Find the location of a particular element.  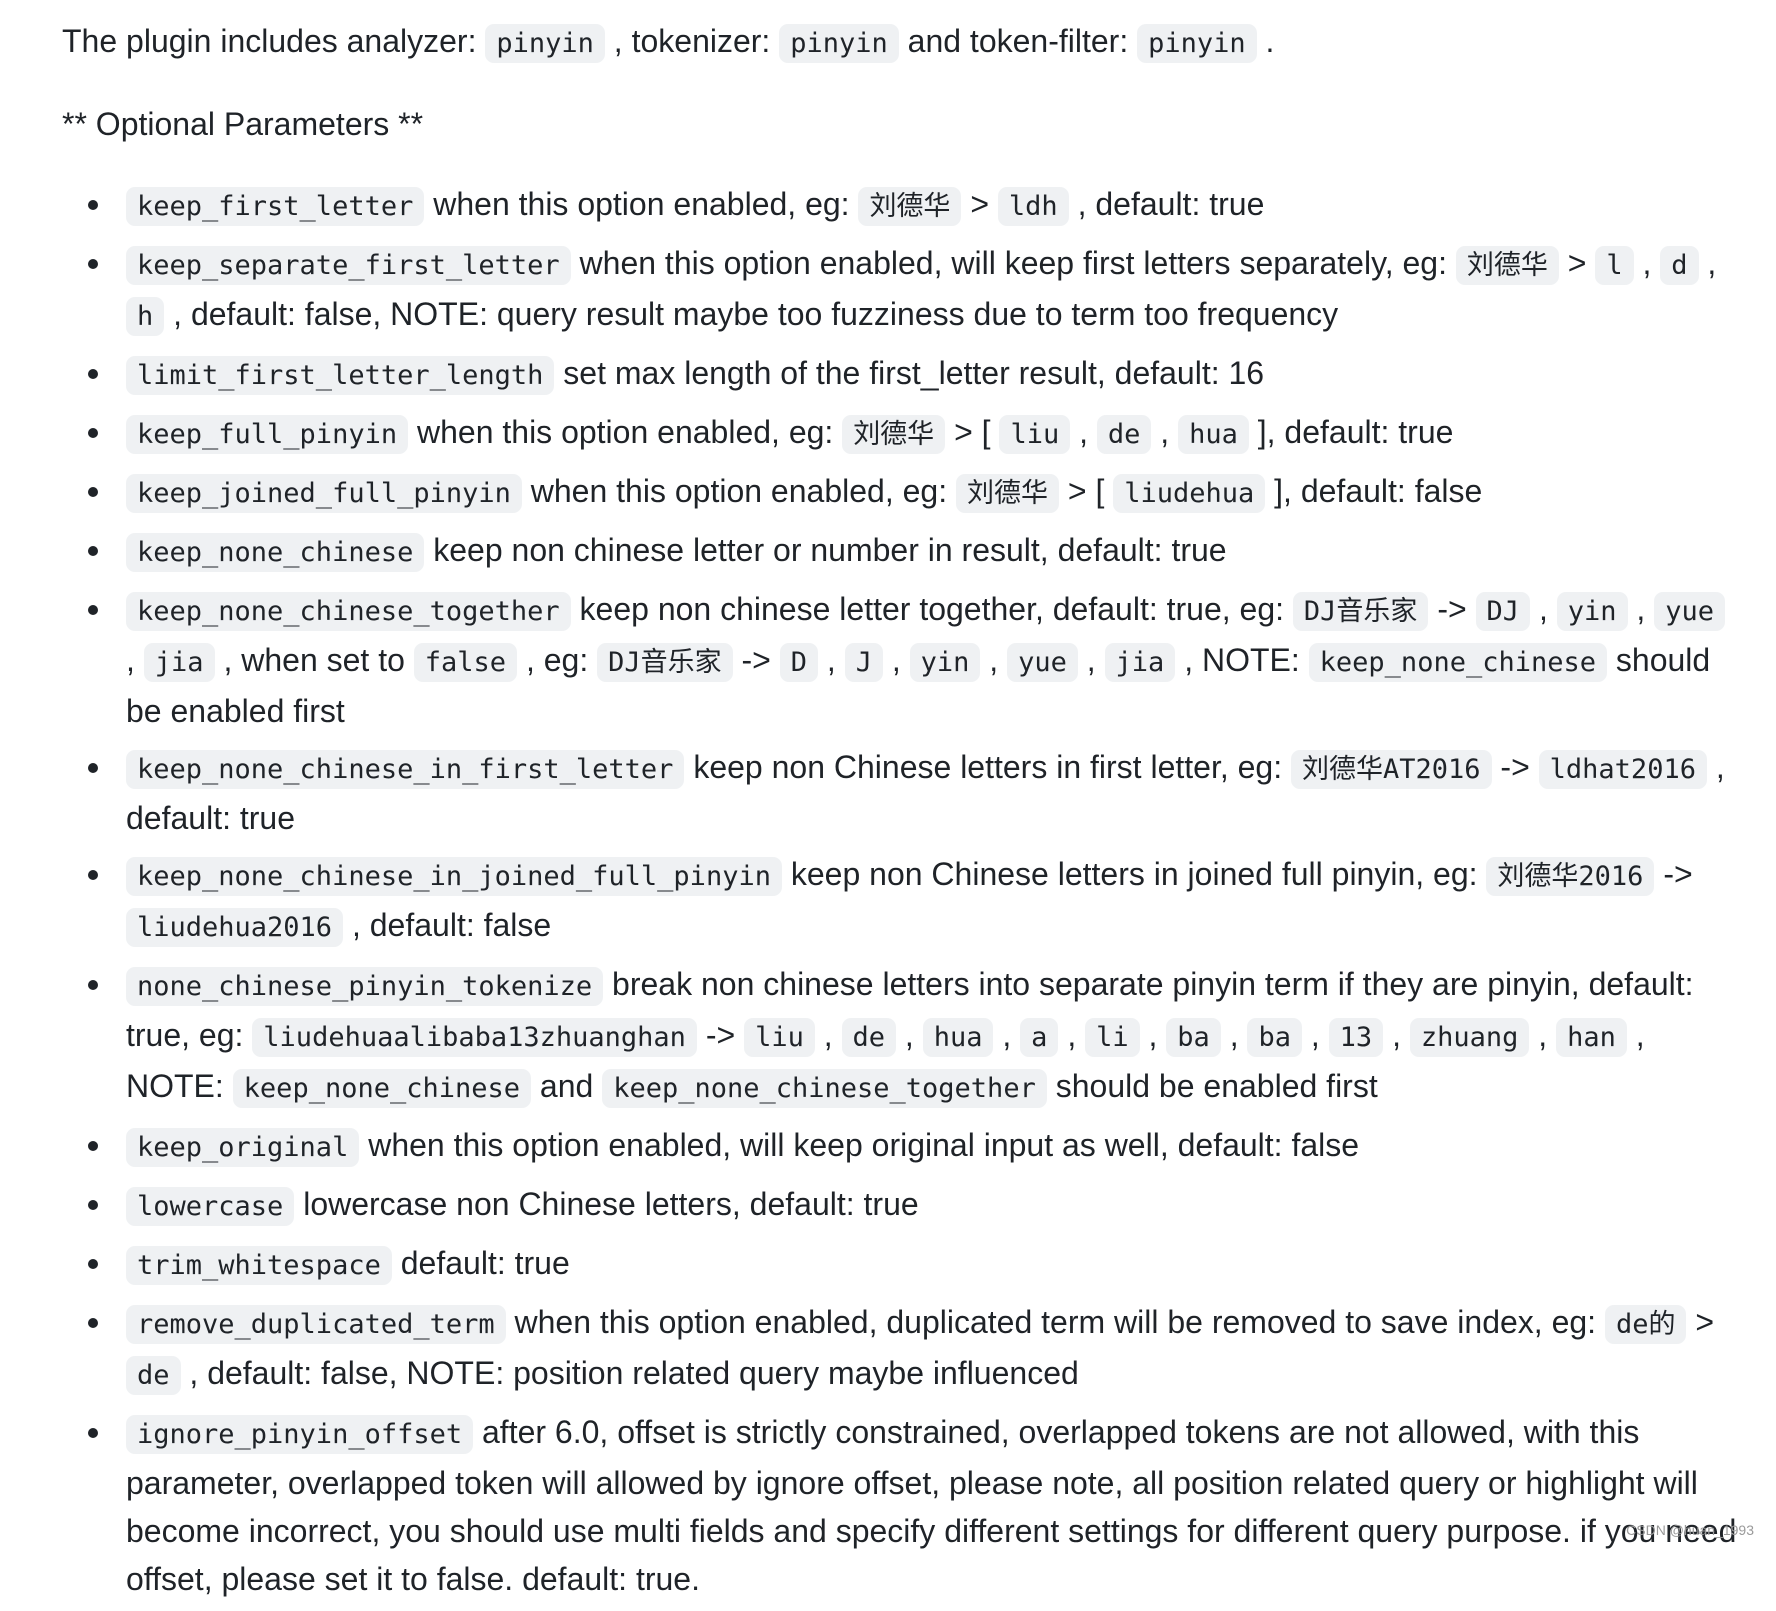

inline-code: remove_duplicated_term is located at coordinates (316, 1324).